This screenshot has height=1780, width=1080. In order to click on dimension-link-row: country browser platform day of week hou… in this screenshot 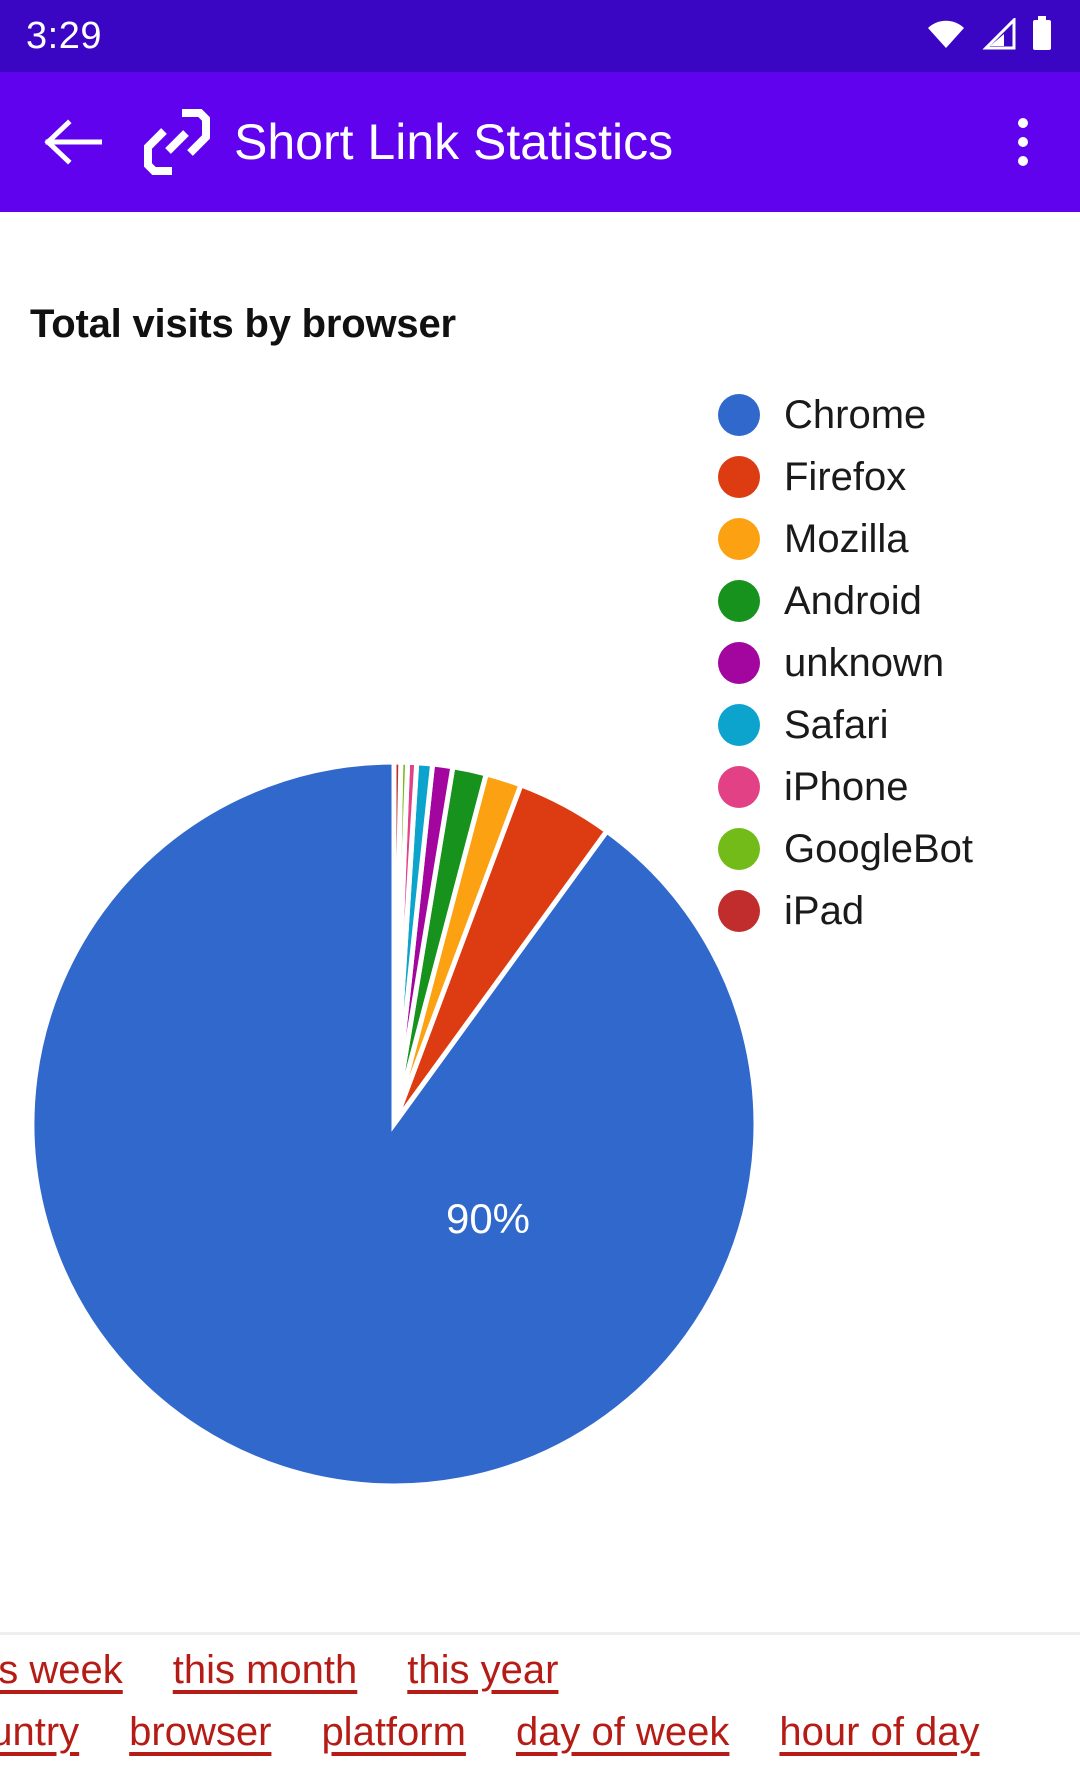, I will do `click(515, 1732)`.